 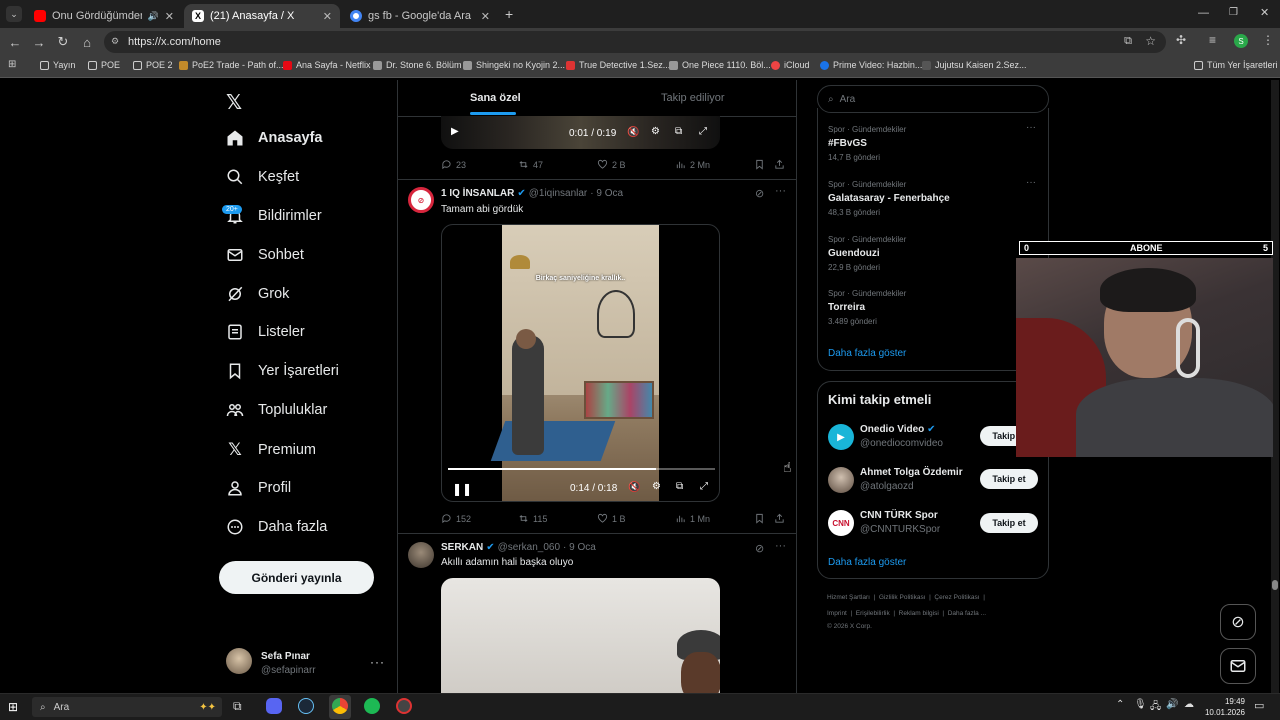 I want to click on tab-google: gs fb - Google'da Ara ✕, so click(x=420, y=16).